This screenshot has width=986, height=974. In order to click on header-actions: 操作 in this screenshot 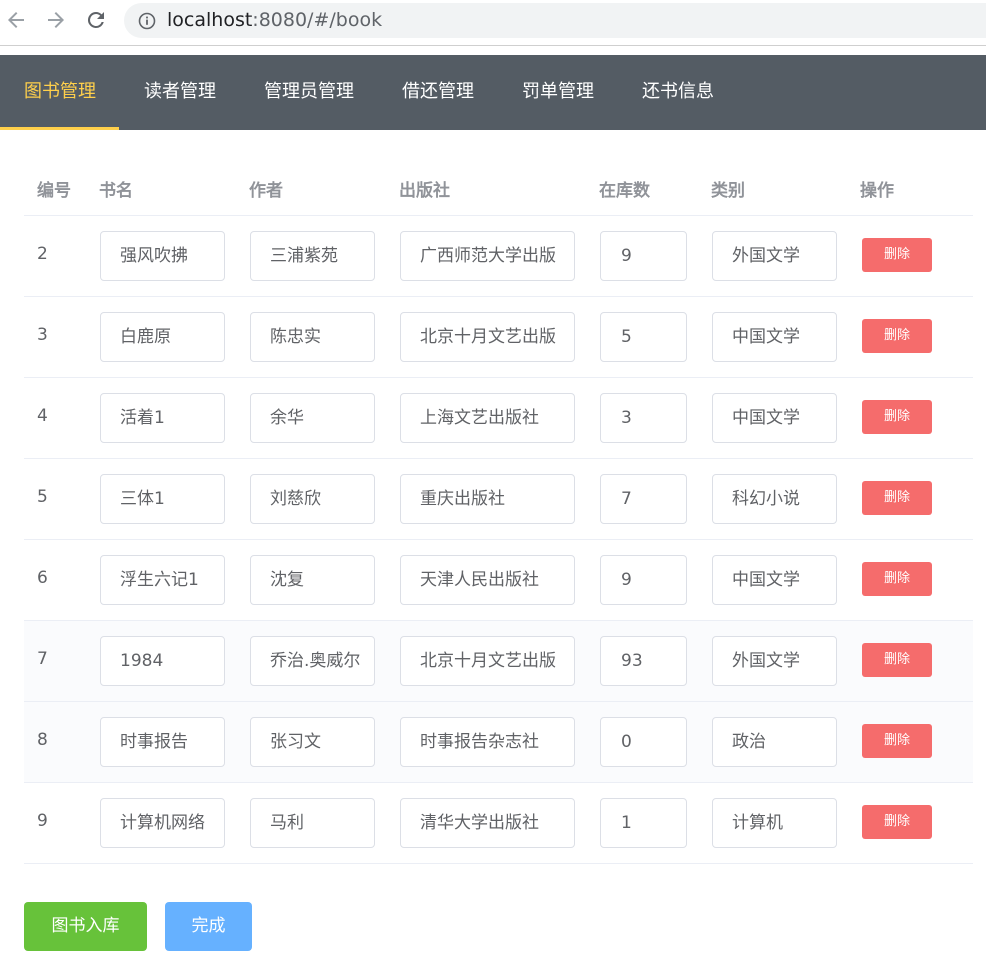, I will do `click(877, 191)`.